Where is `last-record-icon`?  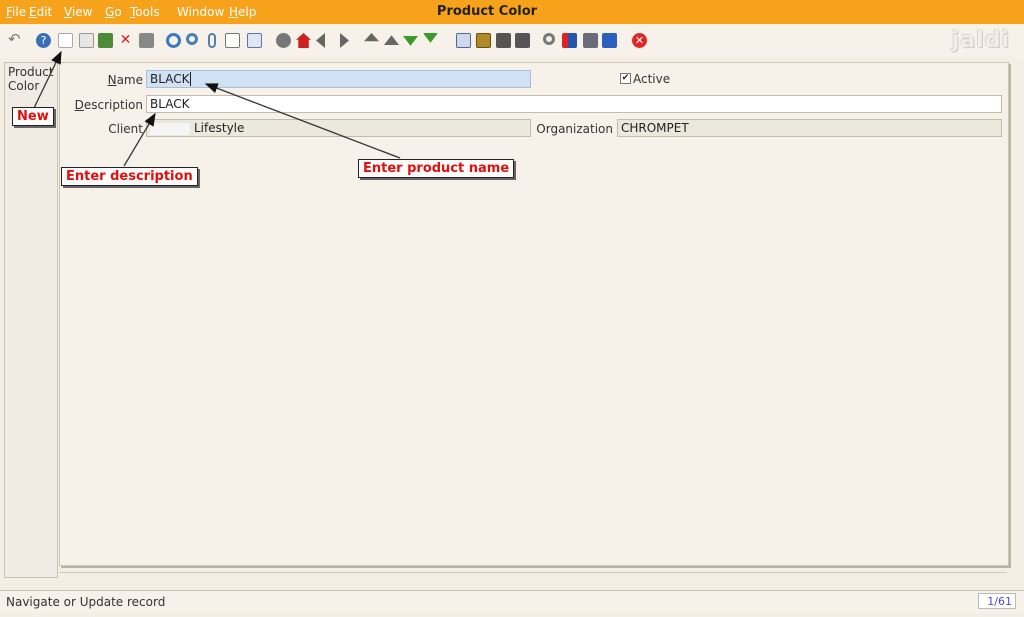
last-record-icon is located at coordinates (430, 38).